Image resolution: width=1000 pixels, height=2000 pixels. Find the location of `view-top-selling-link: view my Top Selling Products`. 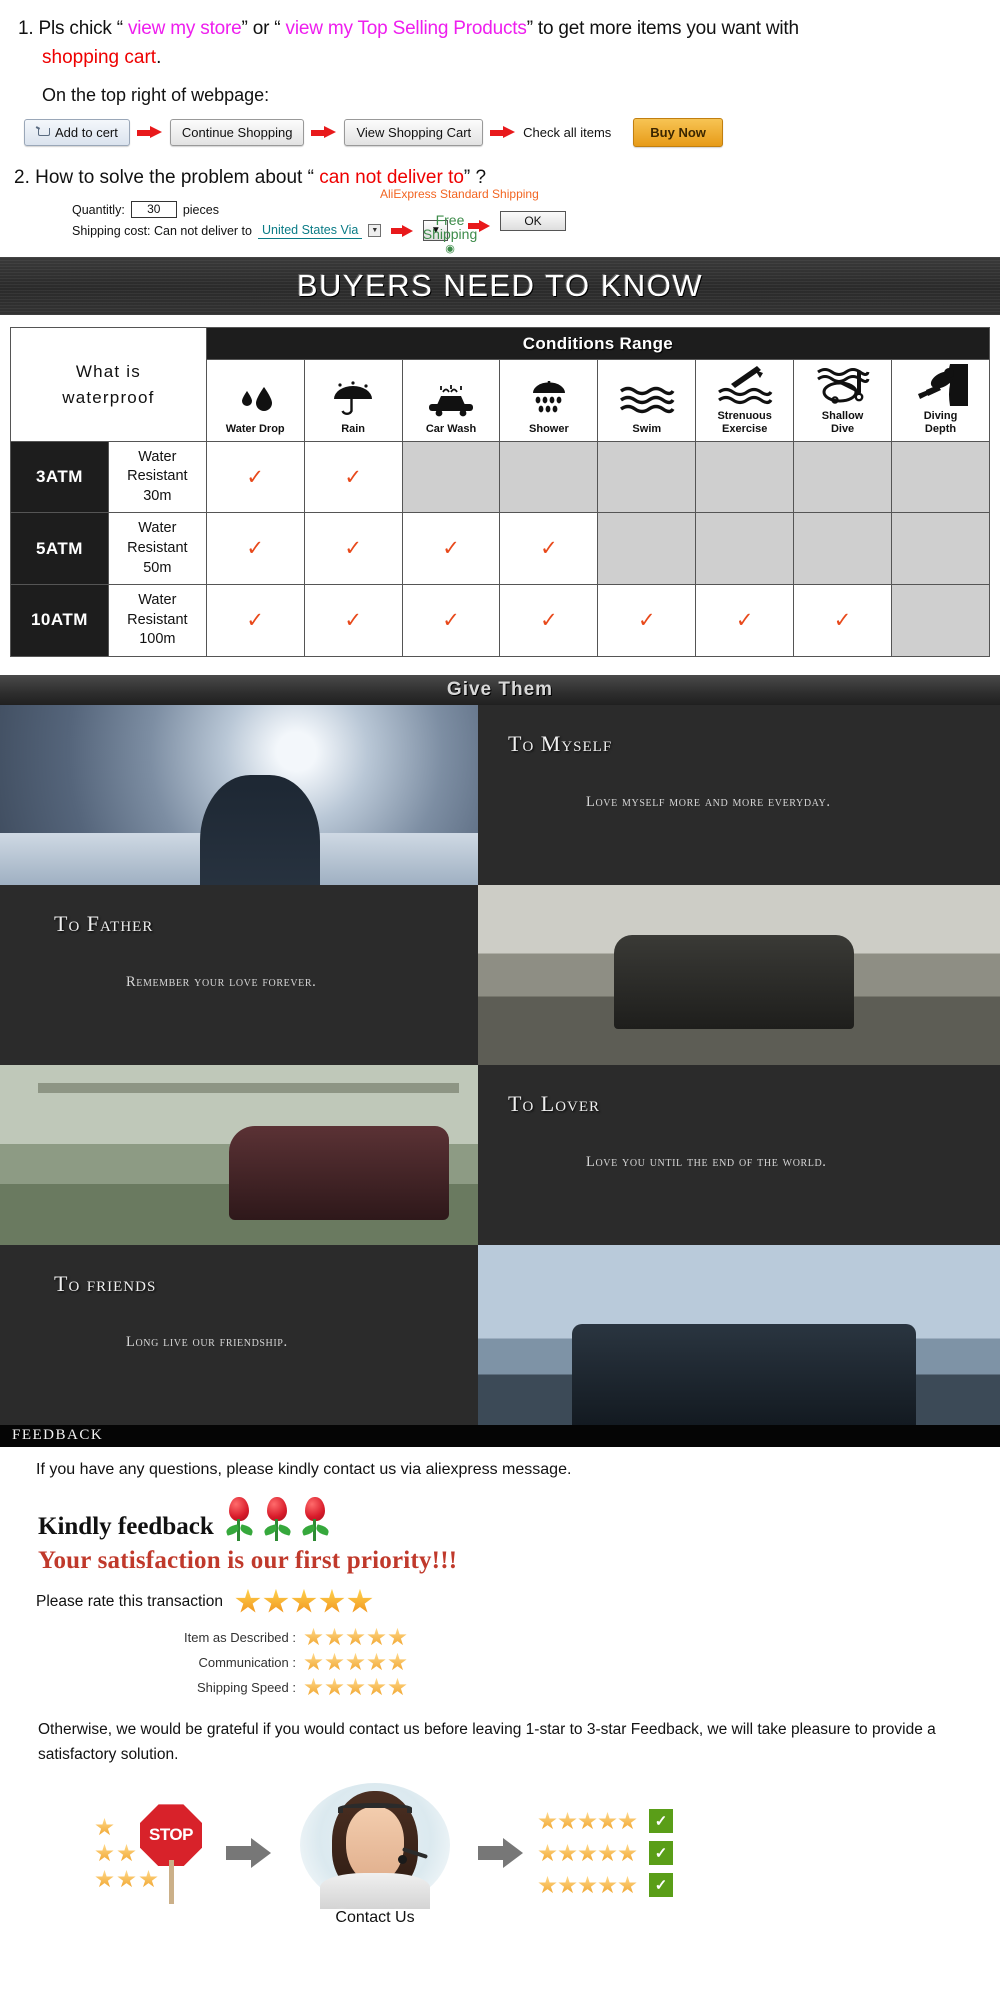

view-top-selling-link: view my Top Selling Products is located at coordinates (406, 28).